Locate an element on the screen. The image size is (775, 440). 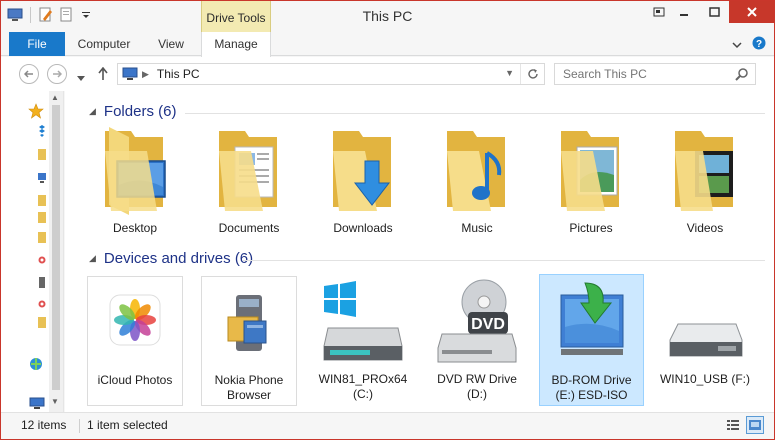
folder-label: Videos is located at coordinates (705, 228).